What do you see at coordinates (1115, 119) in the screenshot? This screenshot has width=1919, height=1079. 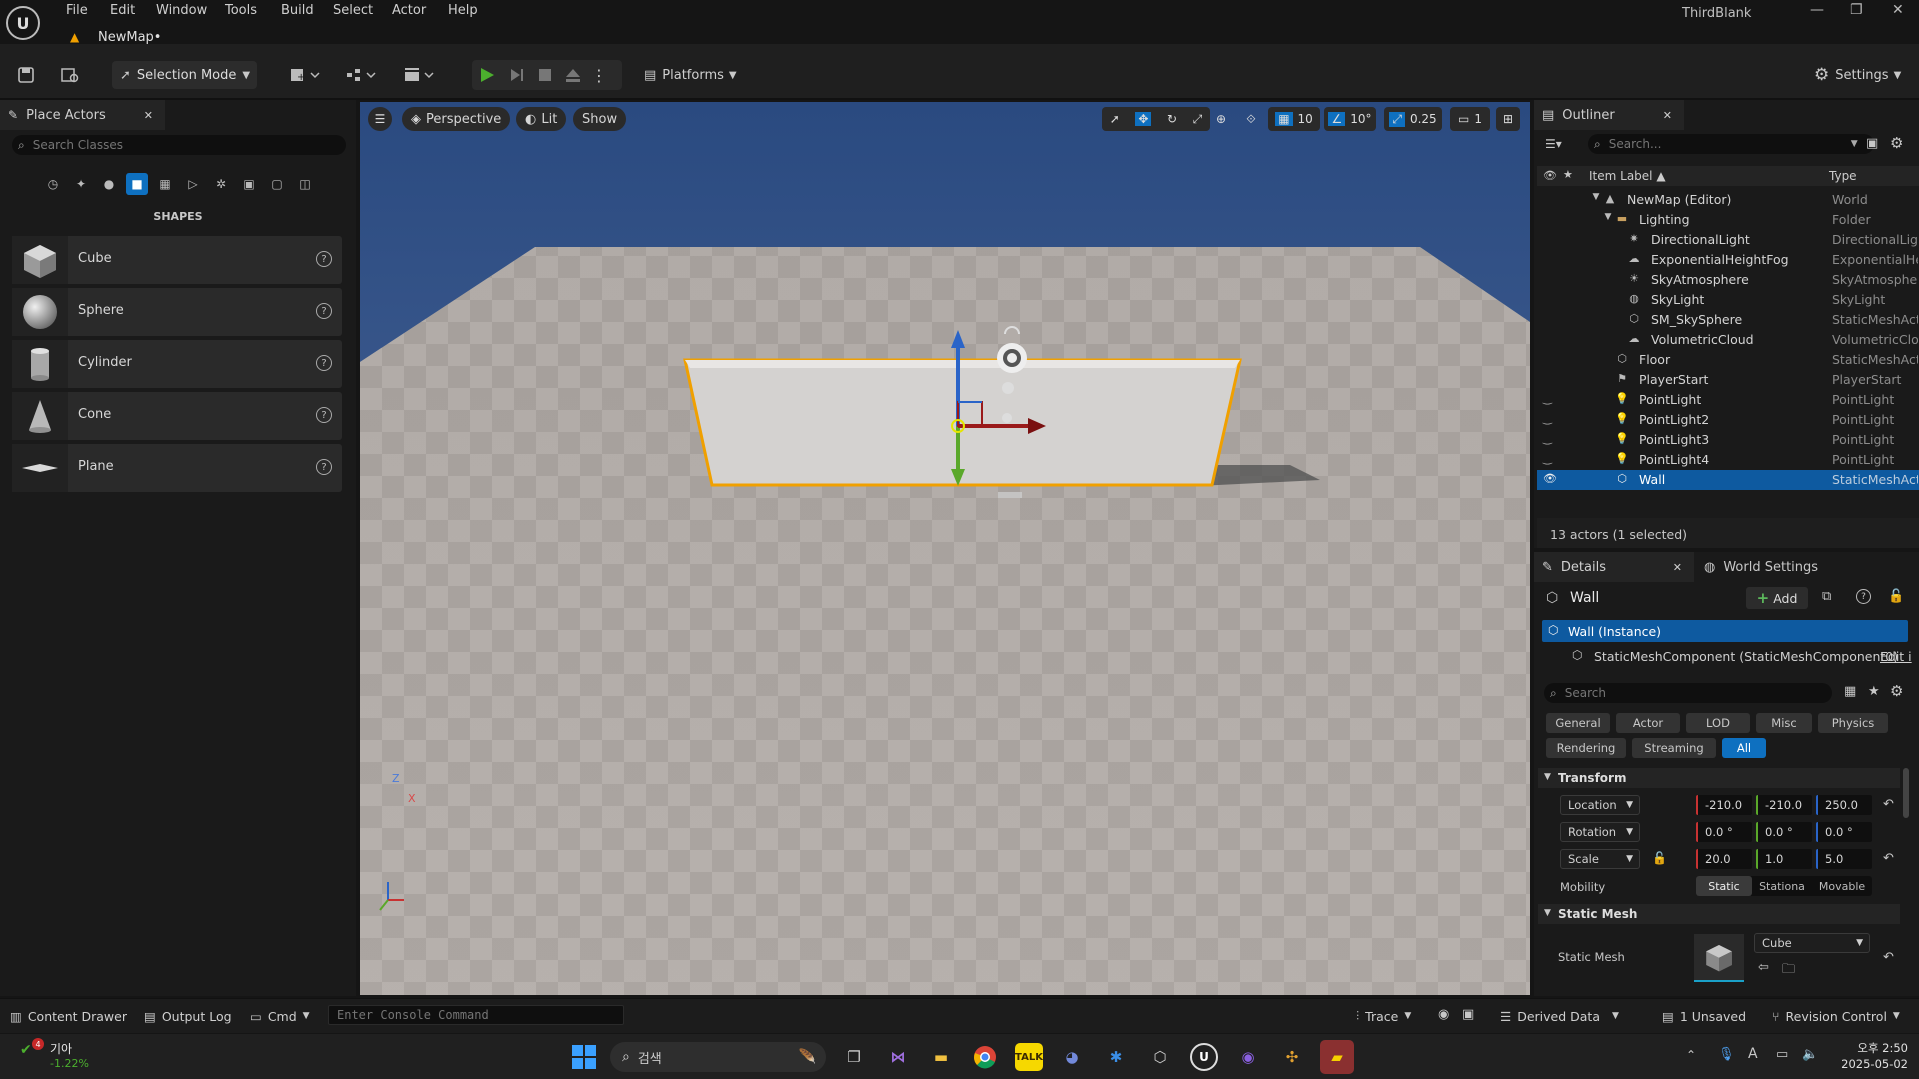 I see `select-tool-icon: ➚` at bounding box center [1115, 119].